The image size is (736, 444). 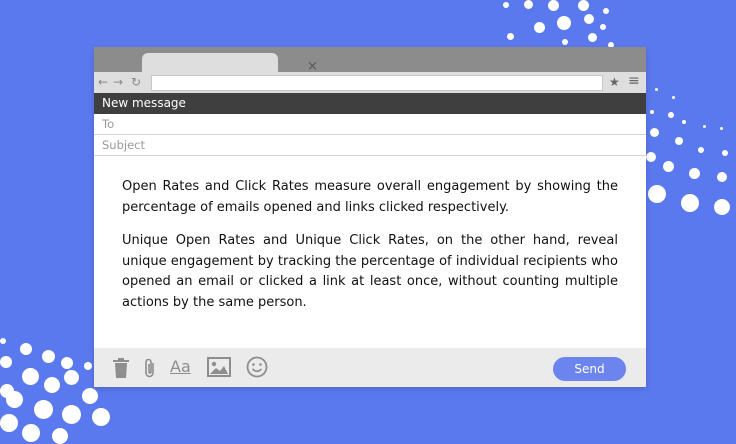 What do you see at coordinates (219, 369) in the screenshot?
I see `image-icon` at bounding box center [219, 369].